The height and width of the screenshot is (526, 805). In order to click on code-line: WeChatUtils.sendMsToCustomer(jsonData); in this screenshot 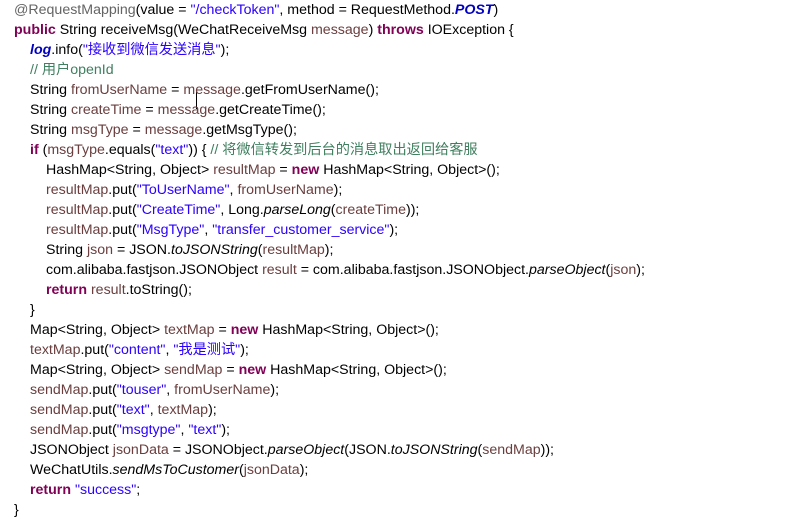, I will do `click(169, 470)`.